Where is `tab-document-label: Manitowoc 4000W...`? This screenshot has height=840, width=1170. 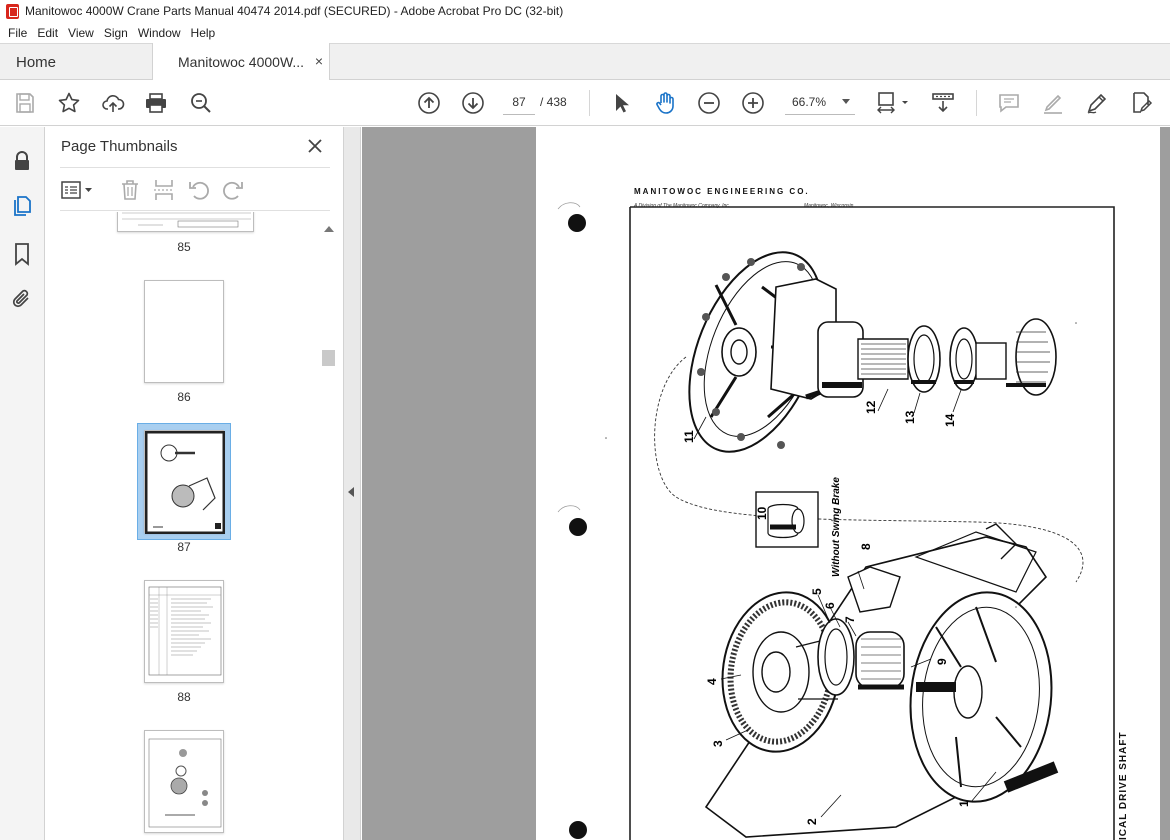
tab-document-label: Manitowoc 4000W... is located at coordinates (241, 62).